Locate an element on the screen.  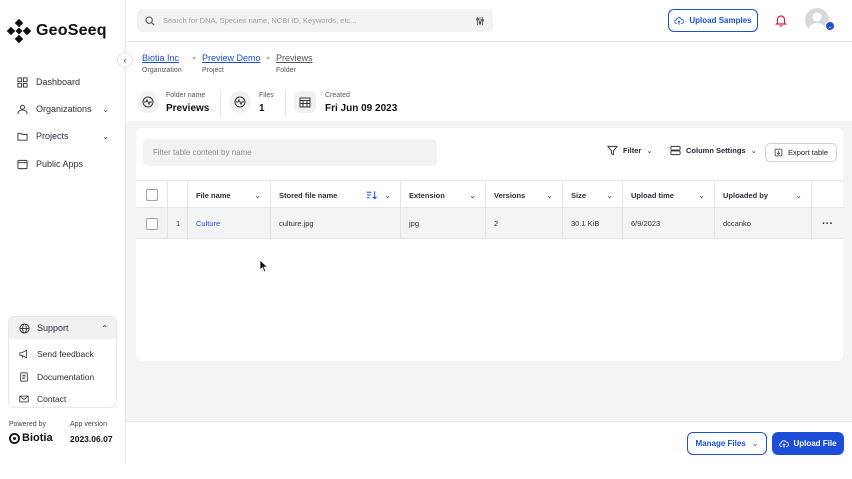
export-table-button: Export table is located at coordinates (801, 152).